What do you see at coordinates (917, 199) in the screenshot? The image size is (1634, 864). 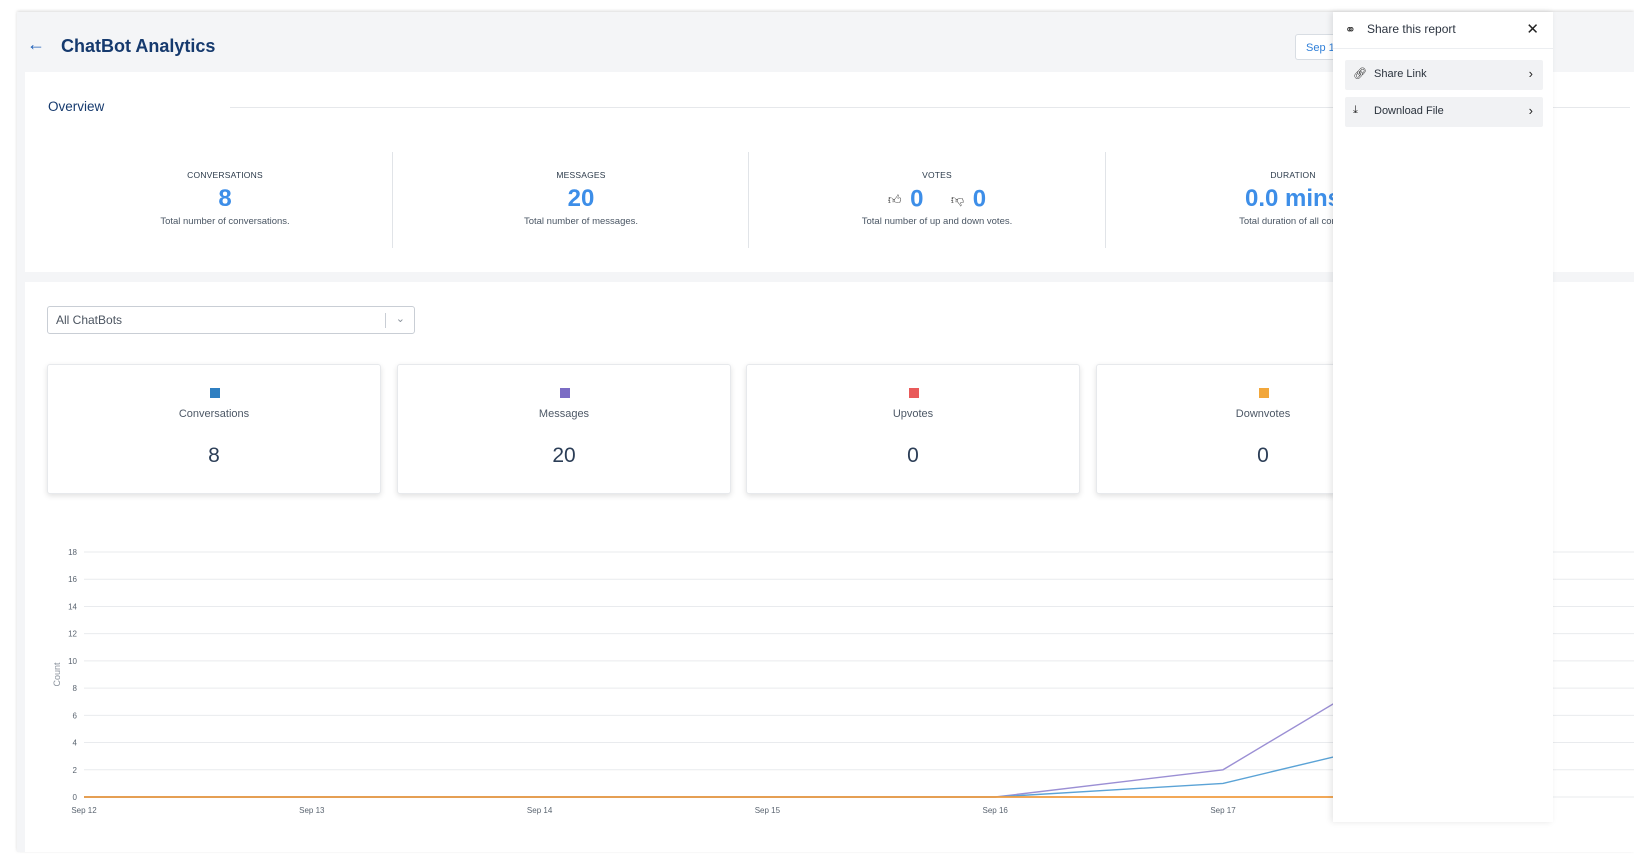 I see `upvote-count: 0` at bounding box center [917, 199].